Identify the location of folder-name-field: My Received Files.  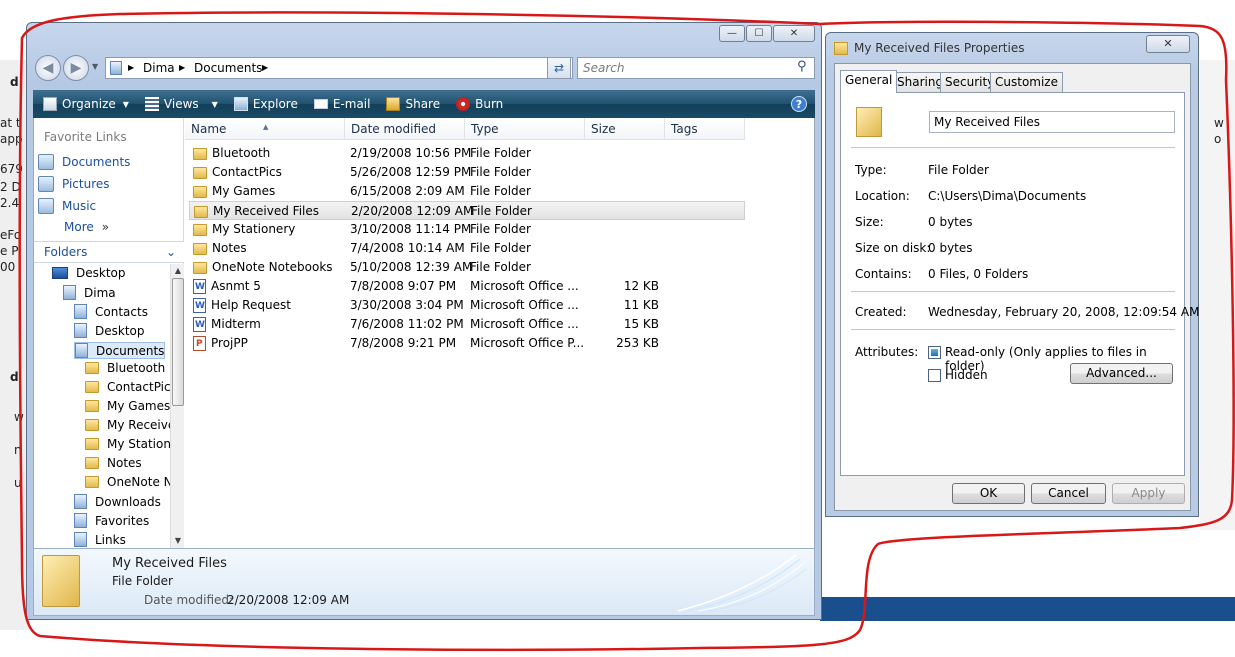
(1052, 122).